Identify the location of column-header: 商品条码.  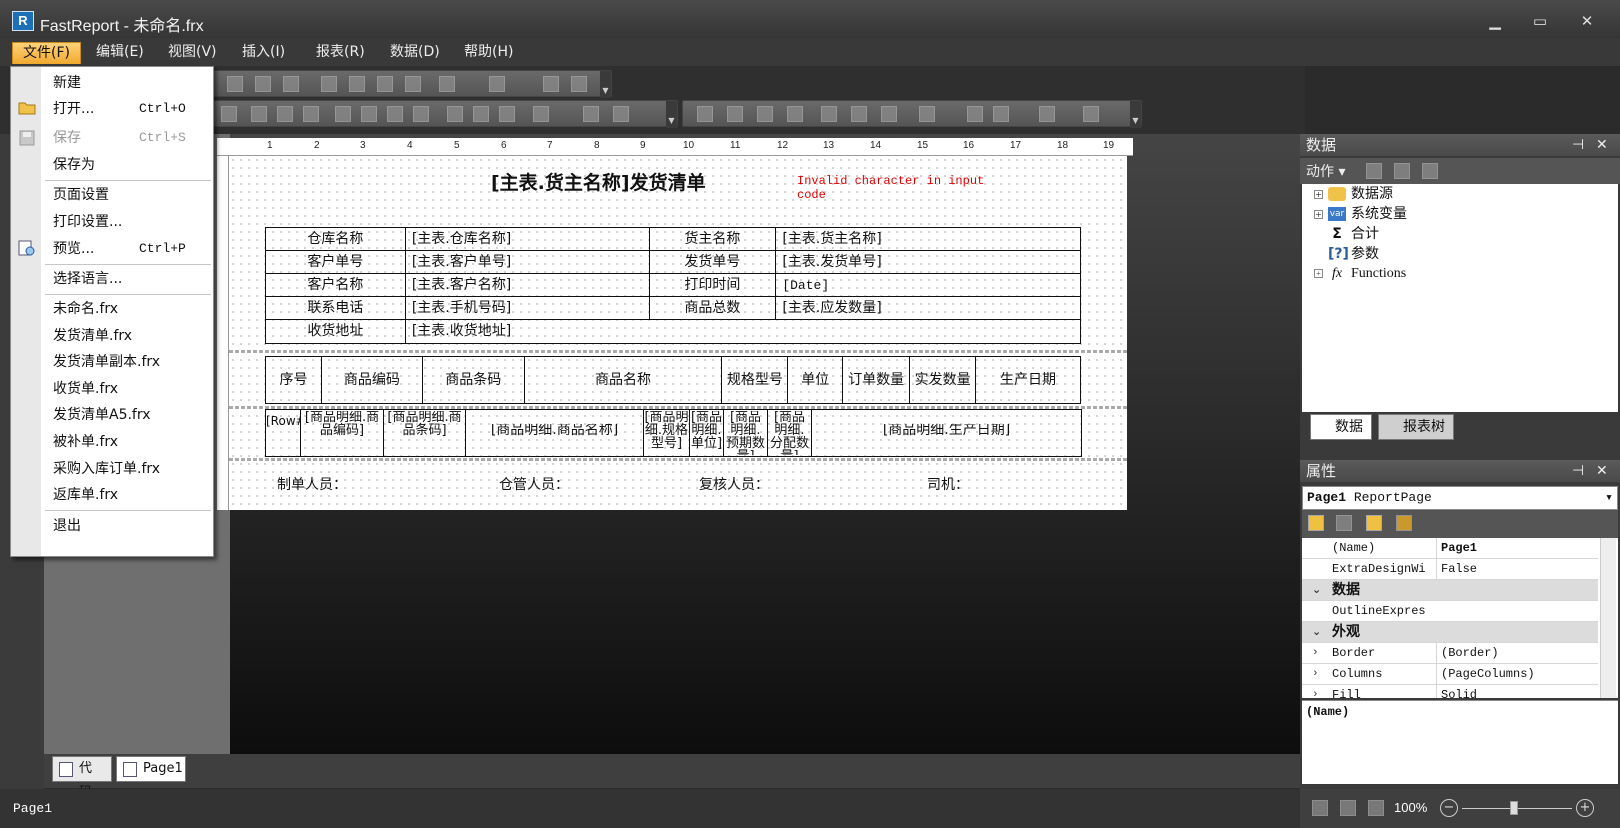
(473, 380).